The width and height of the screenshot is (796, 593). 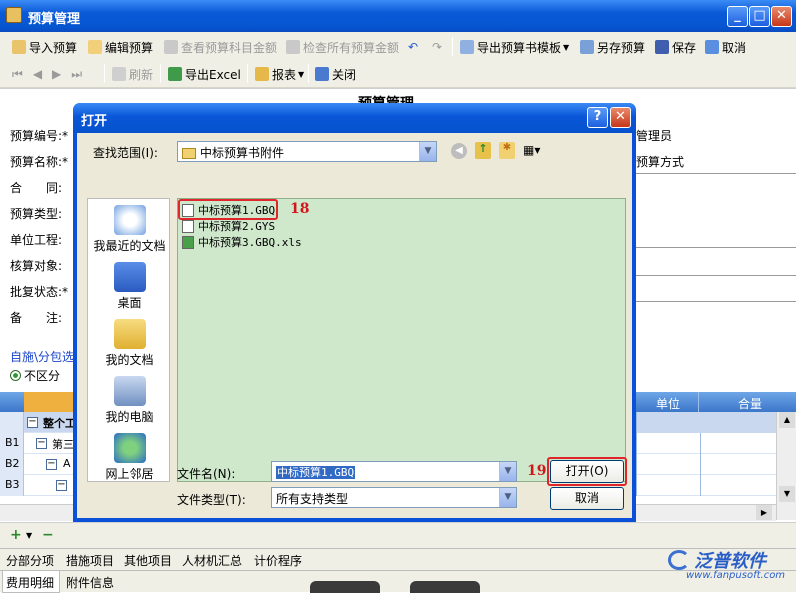 What do you see at coordinates (668, 403) in the screenshot?
I see `unit-column-header: 单位` at bounding box center [668, 403].